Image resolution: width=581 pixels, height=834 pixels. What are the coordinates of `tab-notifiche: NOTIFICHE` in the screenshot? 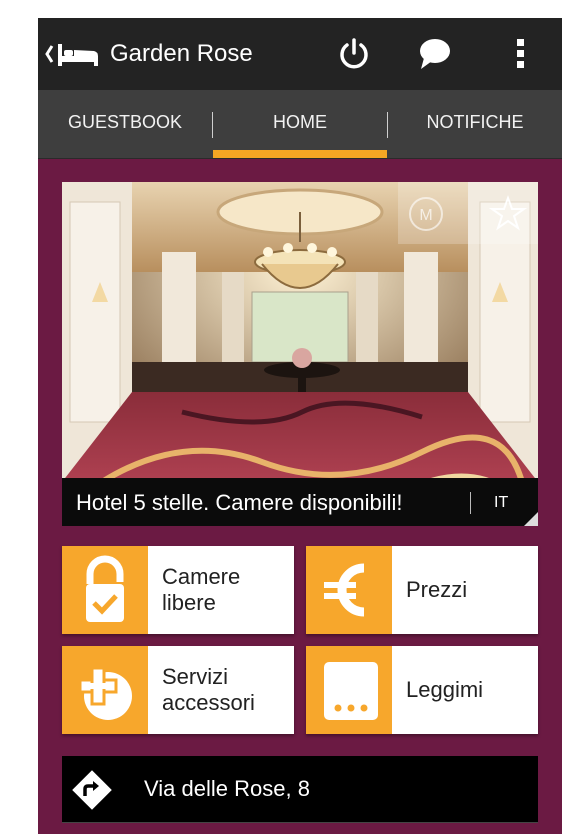 It's located at (475, 124).